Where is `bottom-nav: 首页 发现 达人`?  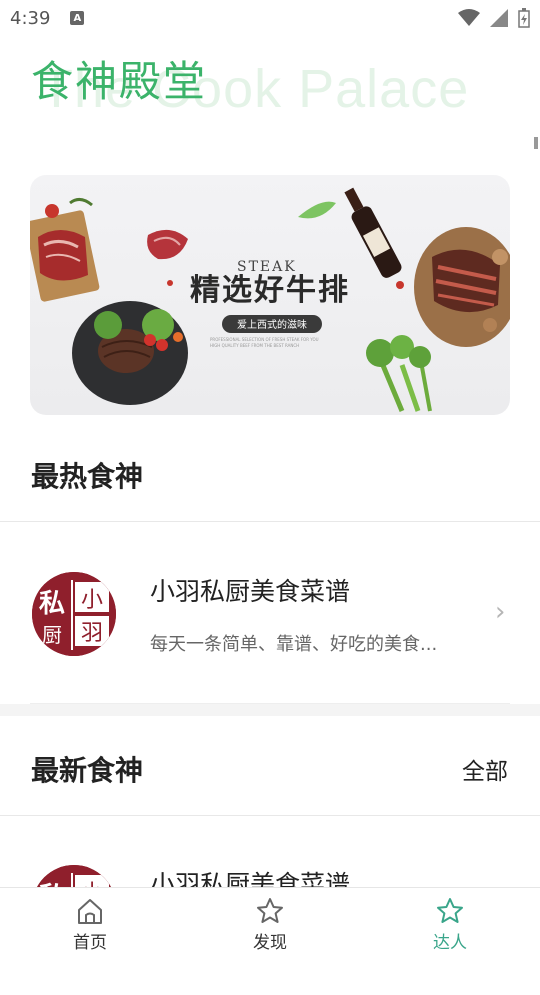
bottom-nav: 首页 发现 达人 is located at coordinates (270, 924).